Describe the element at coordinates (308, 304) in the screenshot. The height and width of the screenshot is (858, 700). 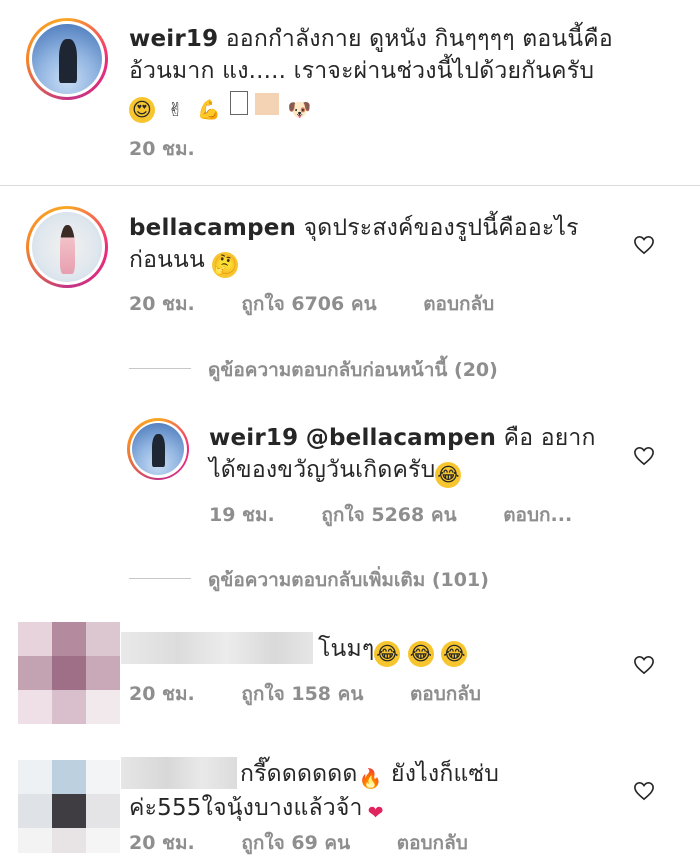
I see `comment-likes: ถูกใจ 6706 คน` at that location.